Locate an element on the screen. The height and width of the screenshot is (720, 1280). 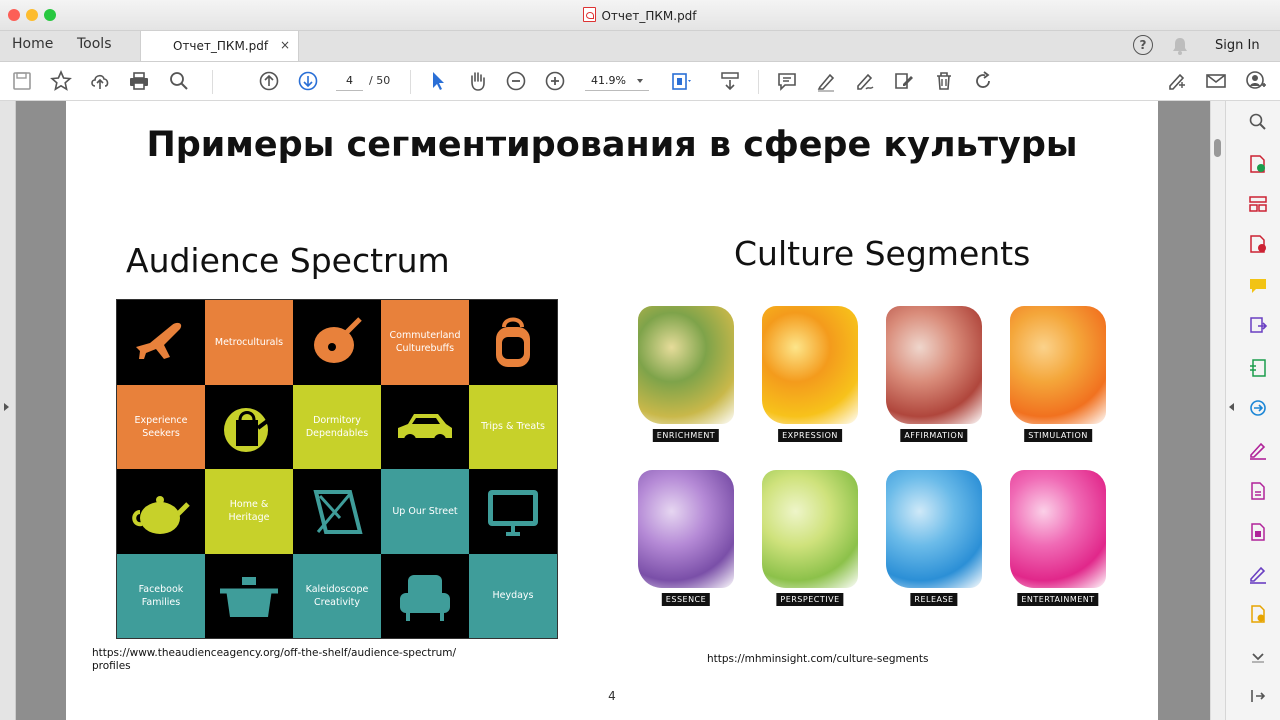
help-icon: ? is located at coordinates (1143, 45).